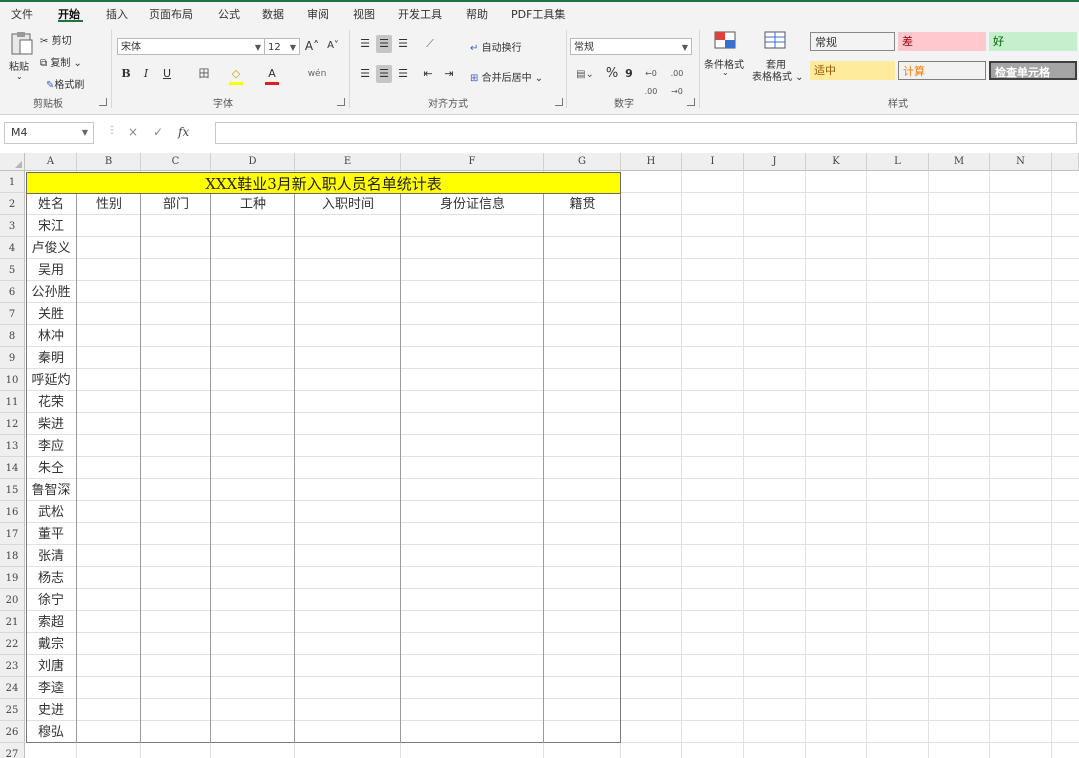 This screenshot has width=1079, height=758. I want to click on tab-page-layout: 页面布局, so click(171, 14).